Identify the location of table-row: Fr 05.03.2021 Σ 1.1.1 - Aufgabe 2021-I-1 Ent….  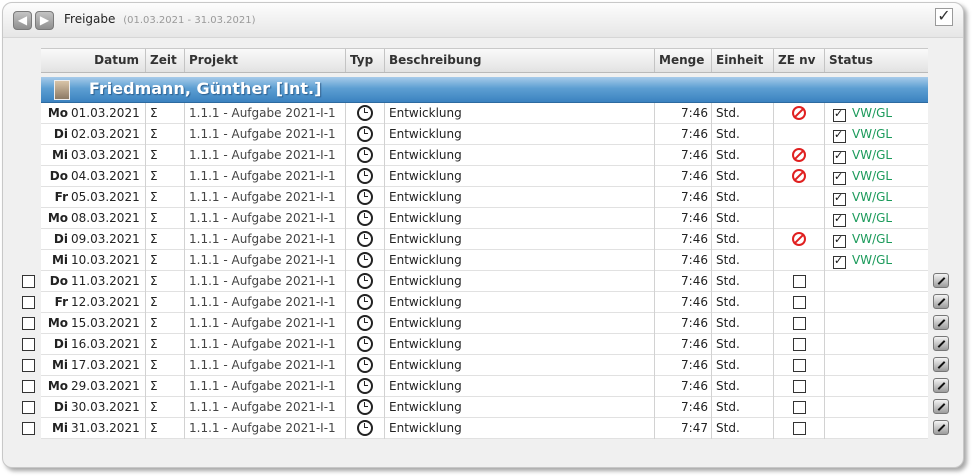
(483, 197).